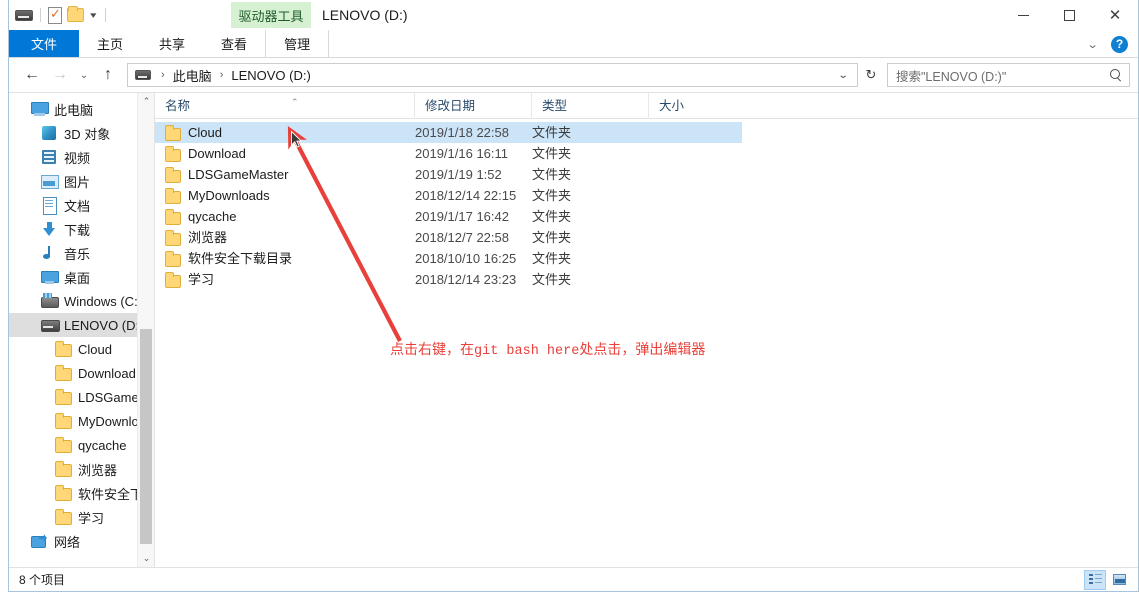 The width and height of the screenshot is (1139, 600). What do you see at coordinates (192, 75) in the screenshot?
I see `breadcrumb-this-pc: 此电脑` at bounding box center [192, 75].